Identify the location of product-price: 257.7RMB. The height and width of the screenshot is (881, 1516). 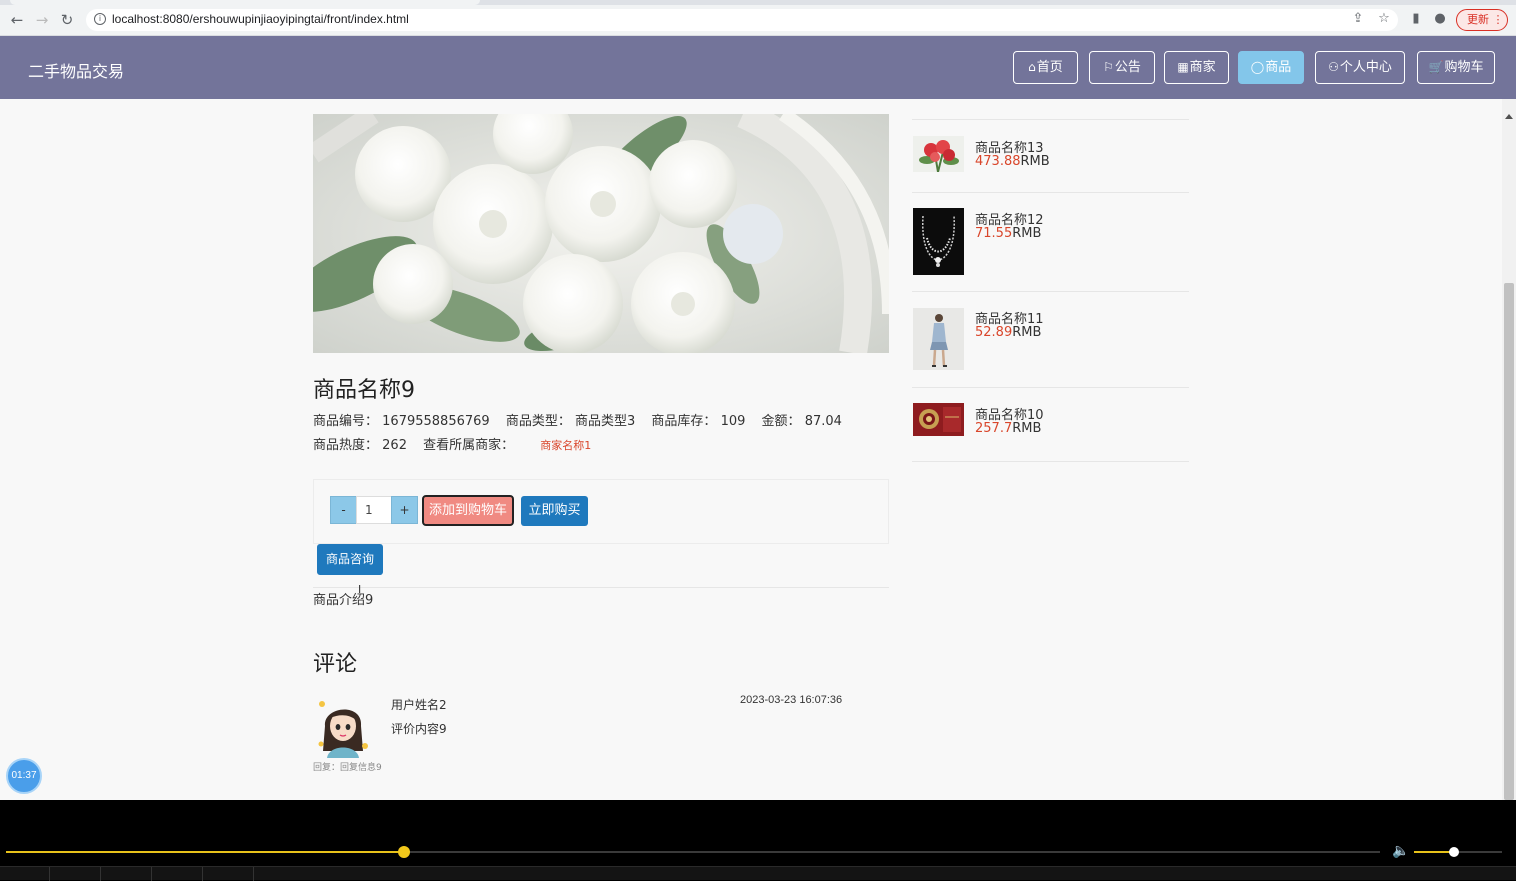
(1008, 428).